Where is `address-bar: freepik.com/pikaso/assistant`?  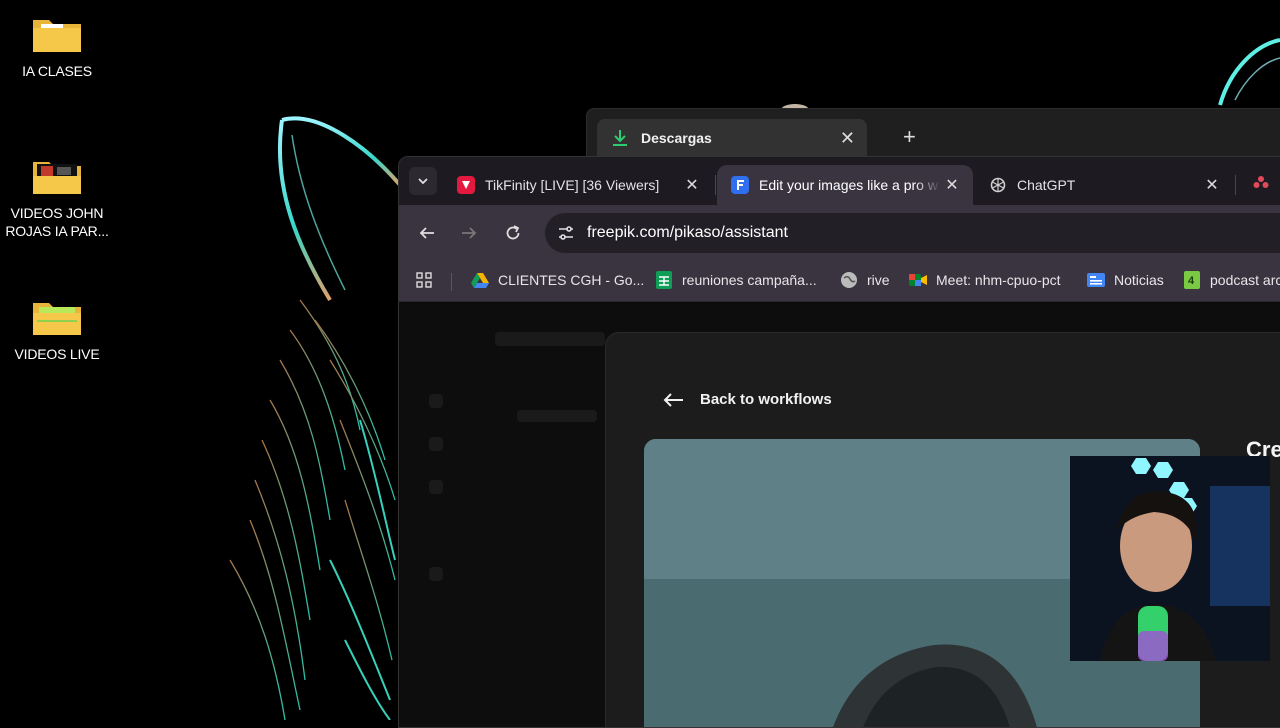 address-bar: freepik.com/pikaso/assistant is located at coordinates (912, 233).